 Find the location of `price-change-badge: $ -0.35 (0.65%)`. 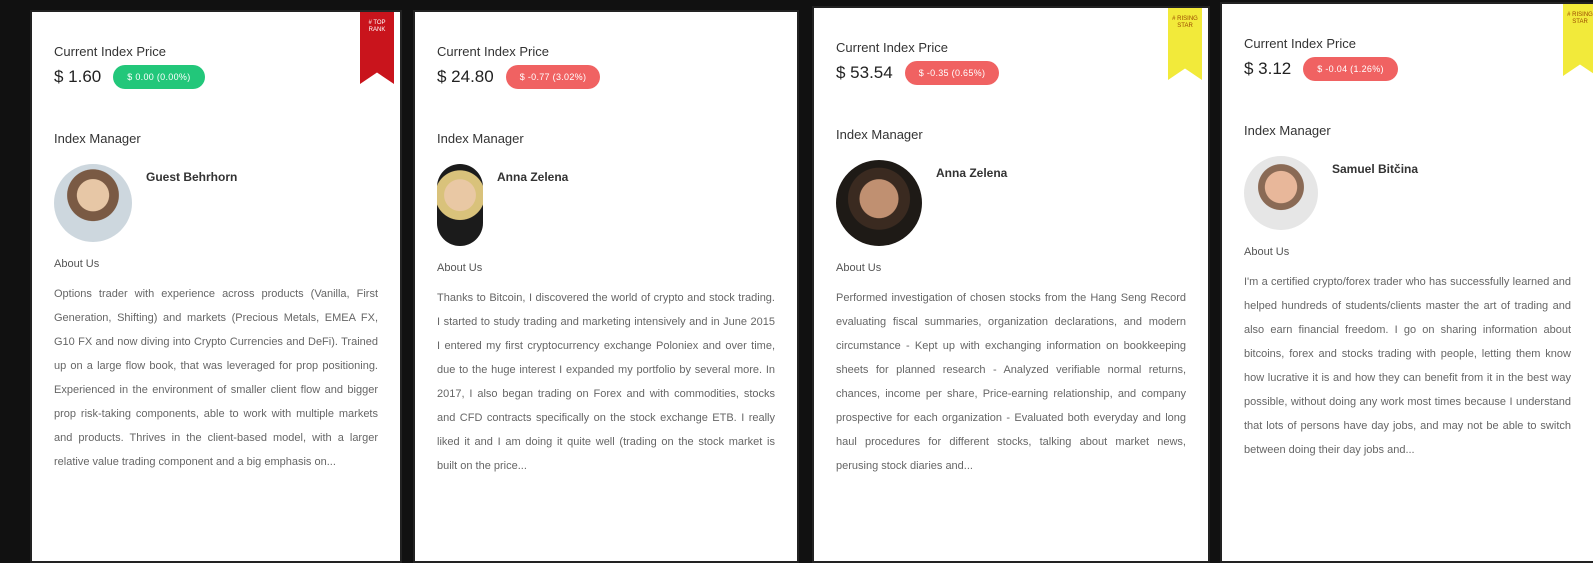

price-change-badge: $ -0.35 (0.65%) is located at coordinates (952, 73).